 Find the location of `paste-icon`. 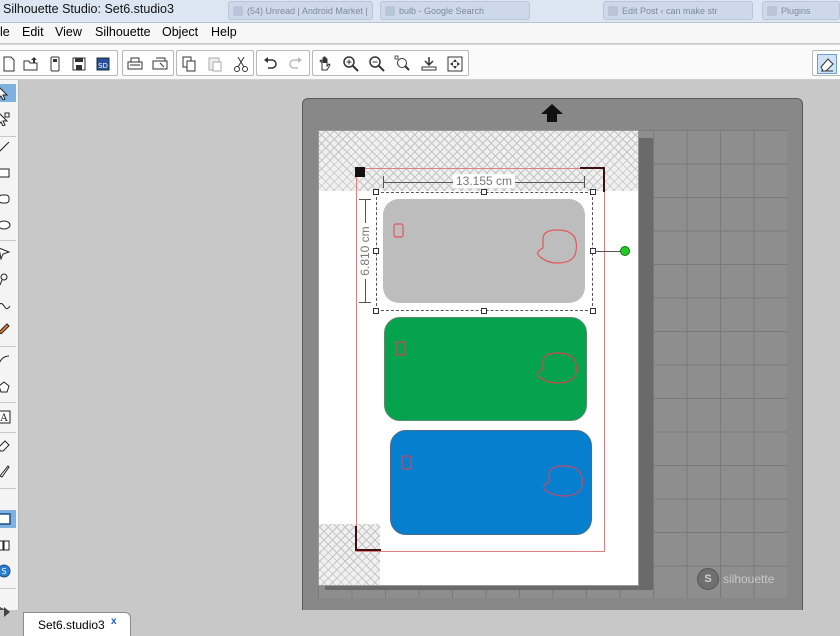

paste-icon is located at coordinates (215, 64).